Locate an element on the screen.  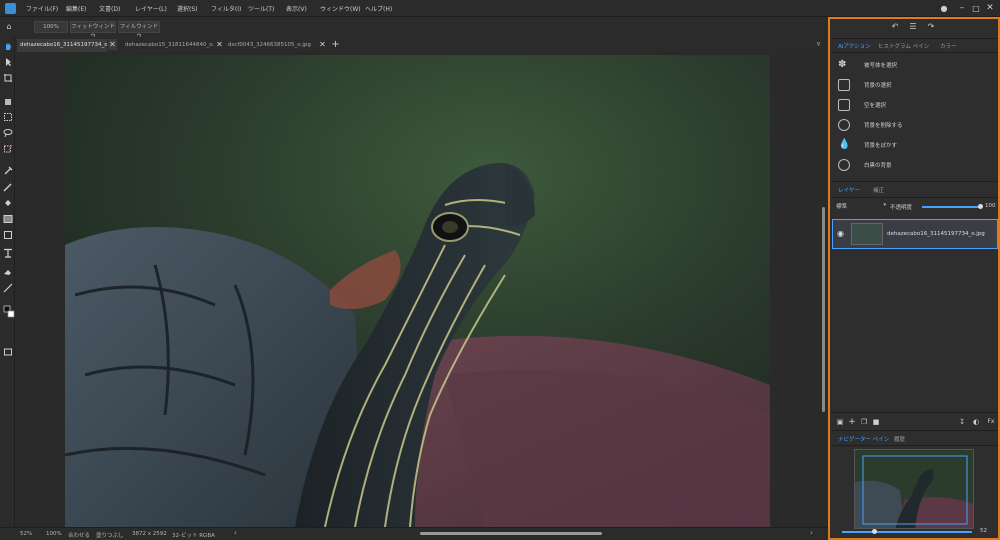
qa-select-subject: ✽ 被写体を選択 is located at coordinates (914, 65).